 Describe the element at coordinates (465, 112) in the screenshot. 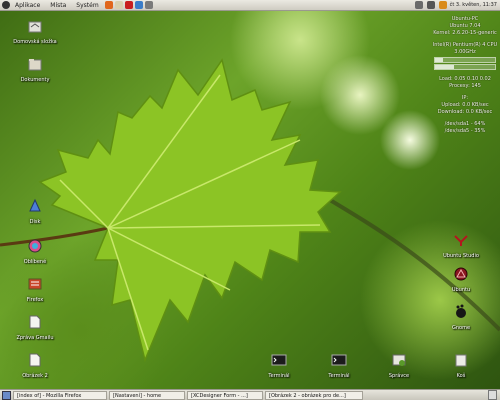

I see `download-speed: Download: 0.0 KB/sec` at that location.